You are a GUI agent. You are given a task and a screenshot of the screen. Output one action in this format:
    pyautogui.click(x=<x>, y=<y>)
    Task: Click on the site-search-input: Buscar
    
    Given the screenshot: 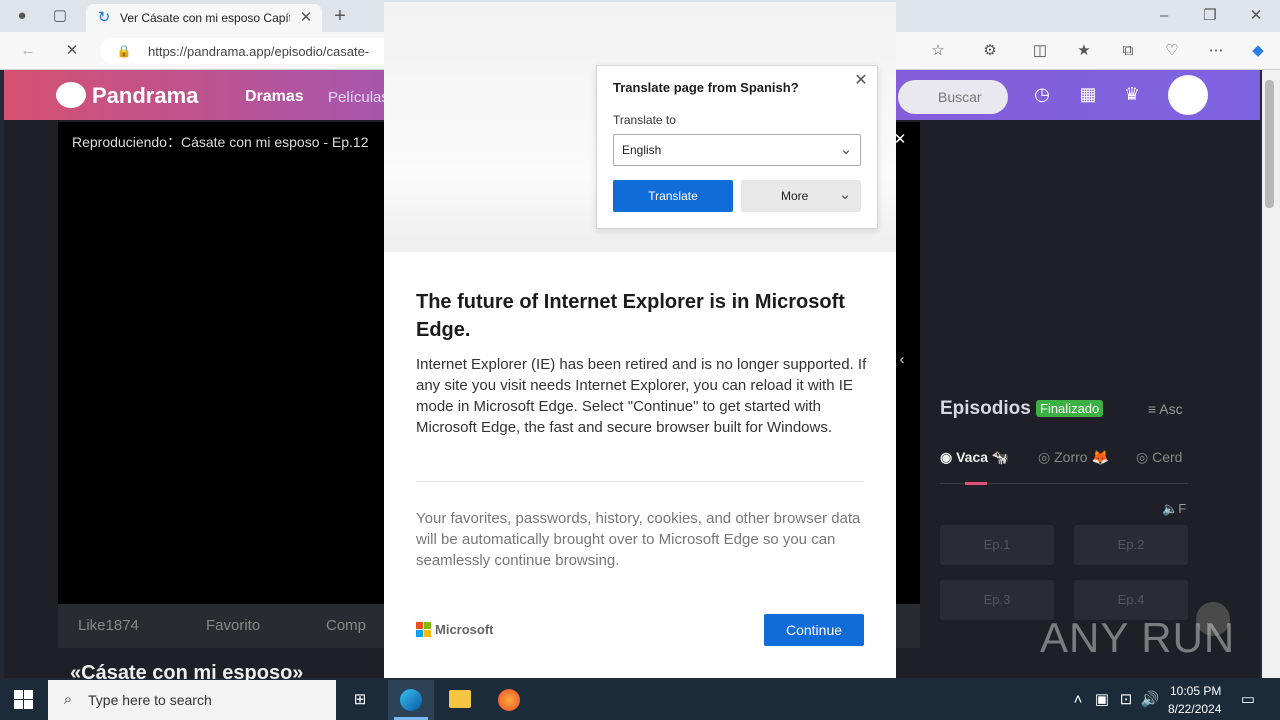 What is the action you would take?
    pyautogui.click(x=953, y=97)
    